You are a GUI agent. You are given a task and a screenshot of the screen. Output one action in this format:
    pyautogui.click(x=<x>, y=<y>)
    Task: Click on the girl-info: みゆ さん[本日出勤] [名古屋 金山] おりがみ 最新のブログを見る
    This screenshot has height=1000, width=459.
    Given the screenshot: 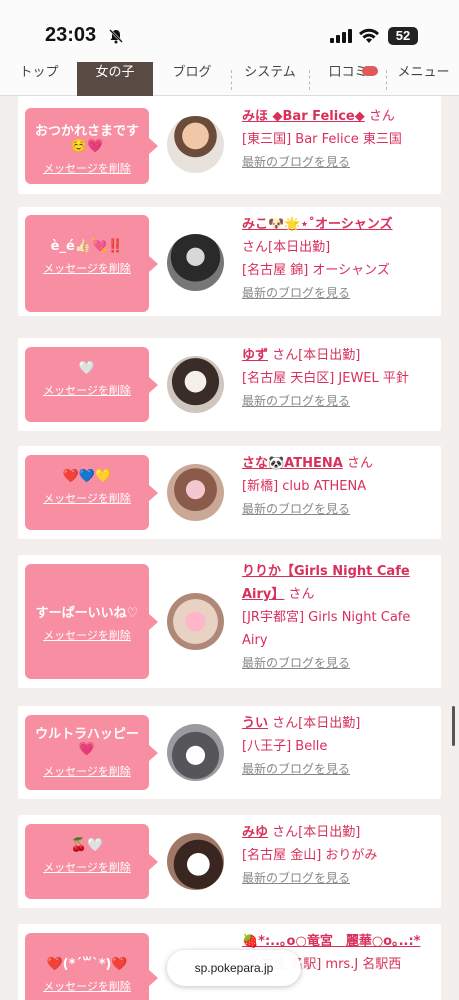 What is the action you would take?
    pyautogui.click(x=334, y=855)
    